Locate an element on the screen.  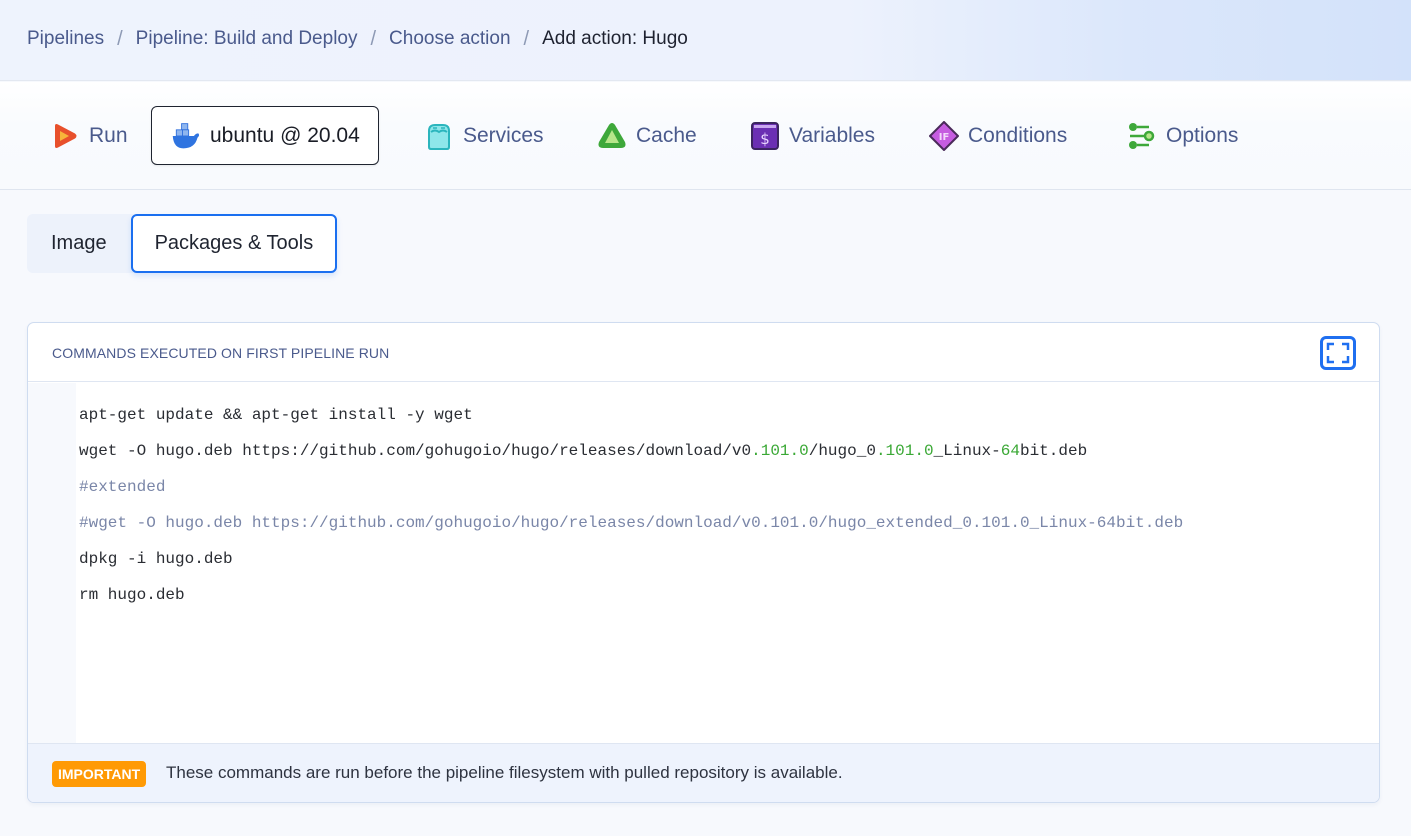
editor-gutter is located at coordinates (52, 563).